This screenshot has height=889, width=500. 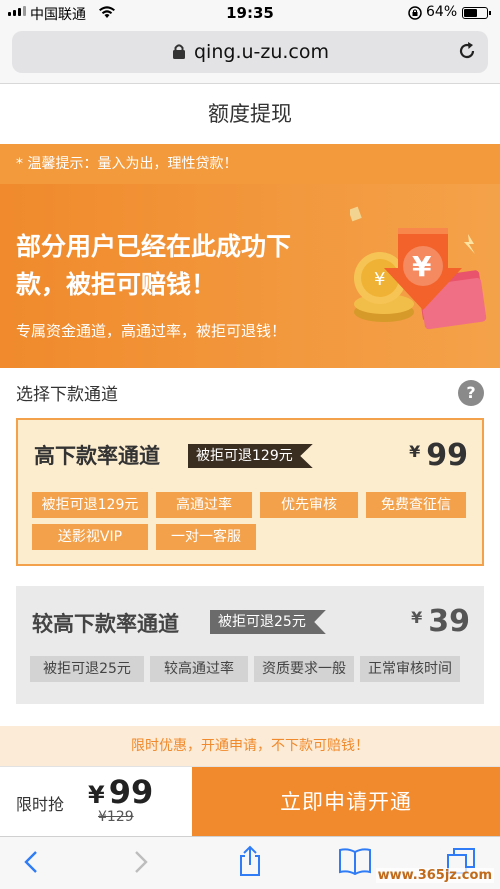 What do you see at coordinates (154, 265) in the screenshot?
I see `banner-headline: 部分用户已经在此成功下款，被拒可赔钱！` at bounding box center [154, 265].